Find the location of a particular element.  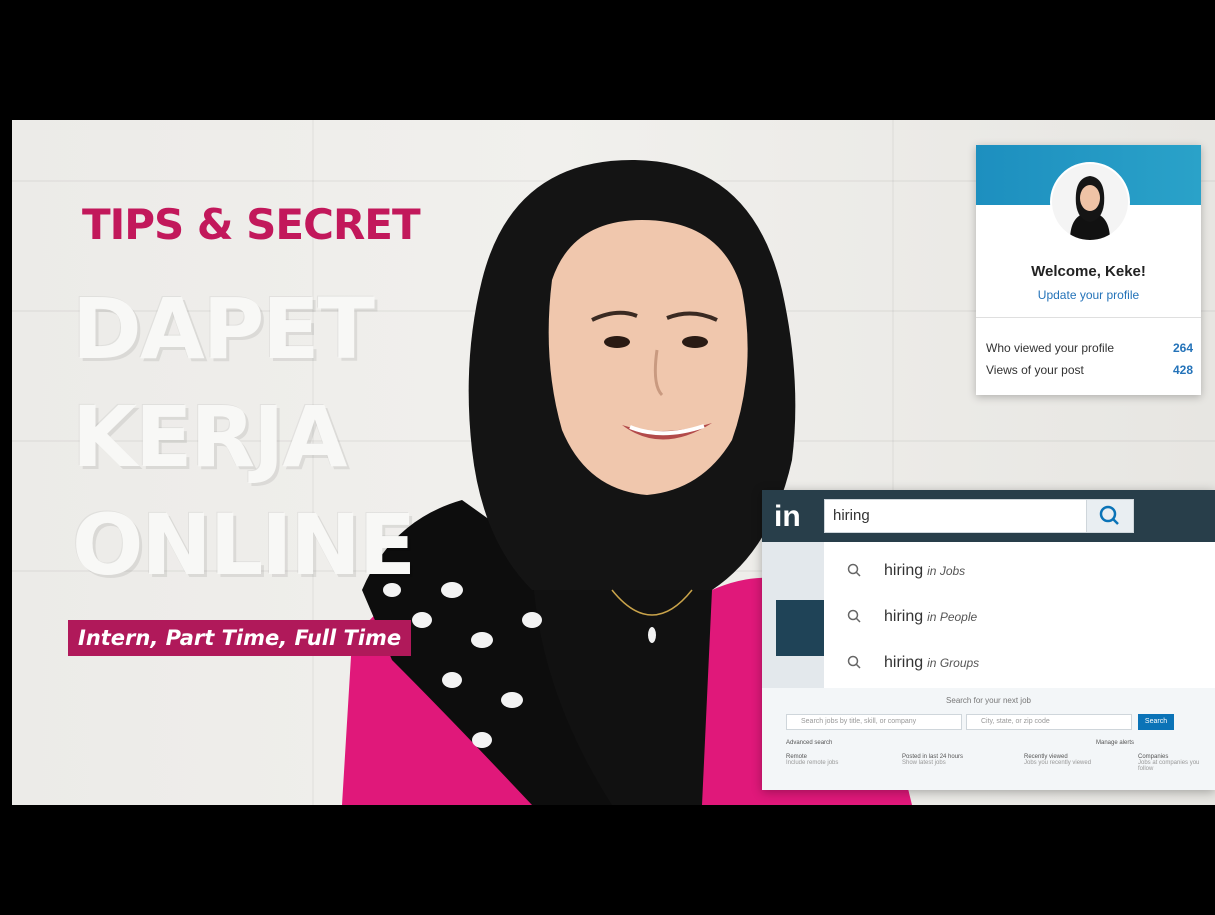

filter-companies: Companies Jobs at companies you follow is located at coordinates (1176, 763).